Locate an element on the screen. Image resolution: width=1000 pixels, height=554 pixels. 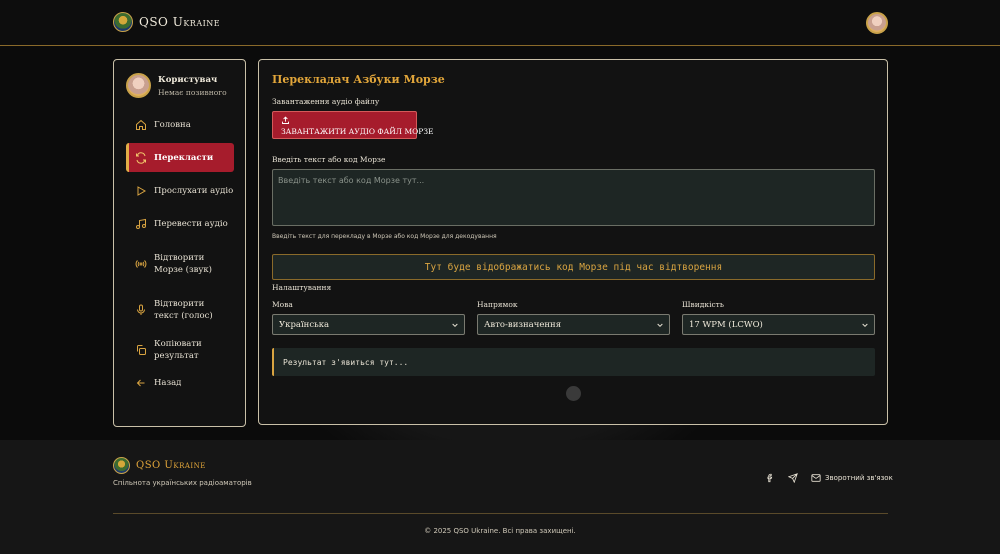
footer-brand: QSO Ukraine is located at coordinates (171, 465).